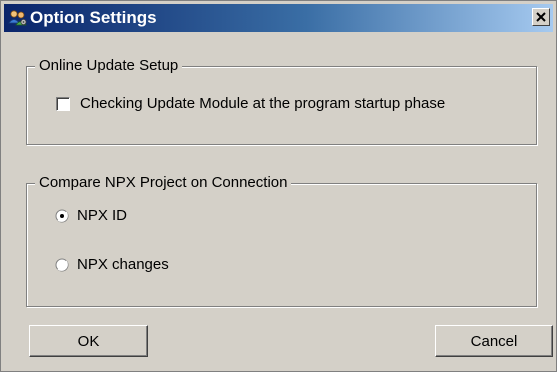 This screenshot has width=559, height=374. I want to click on online-update-legend: Online Update Setup, so click(109, 66).